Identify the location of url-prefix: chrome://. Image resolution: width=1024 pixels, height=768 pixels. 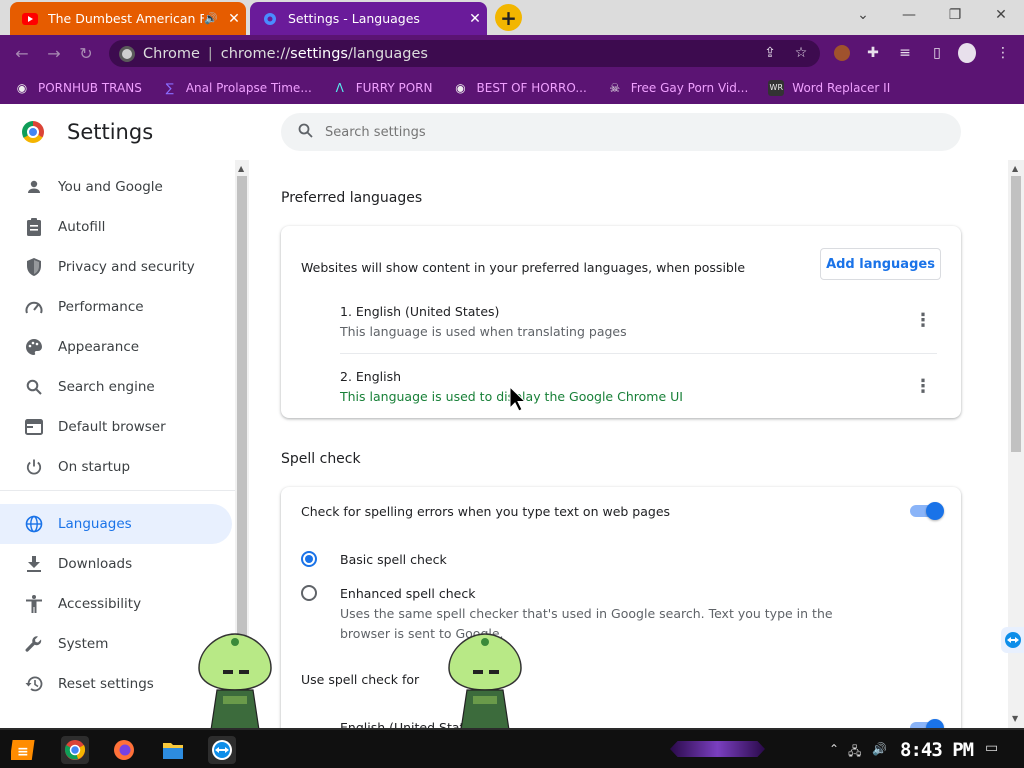
(255, 53).